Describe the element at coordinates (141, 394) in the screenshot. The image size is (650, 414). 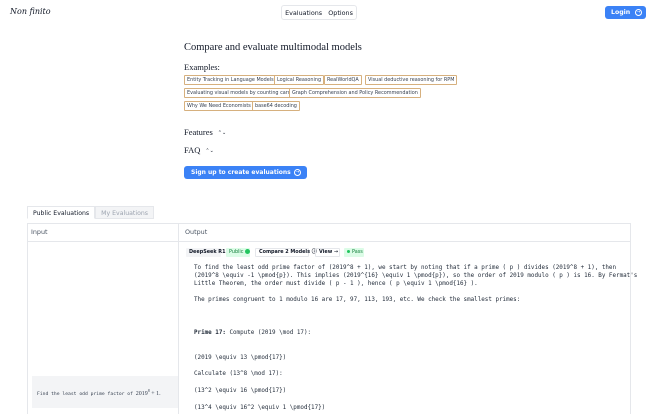
I see `math-base: 2019` at that location.